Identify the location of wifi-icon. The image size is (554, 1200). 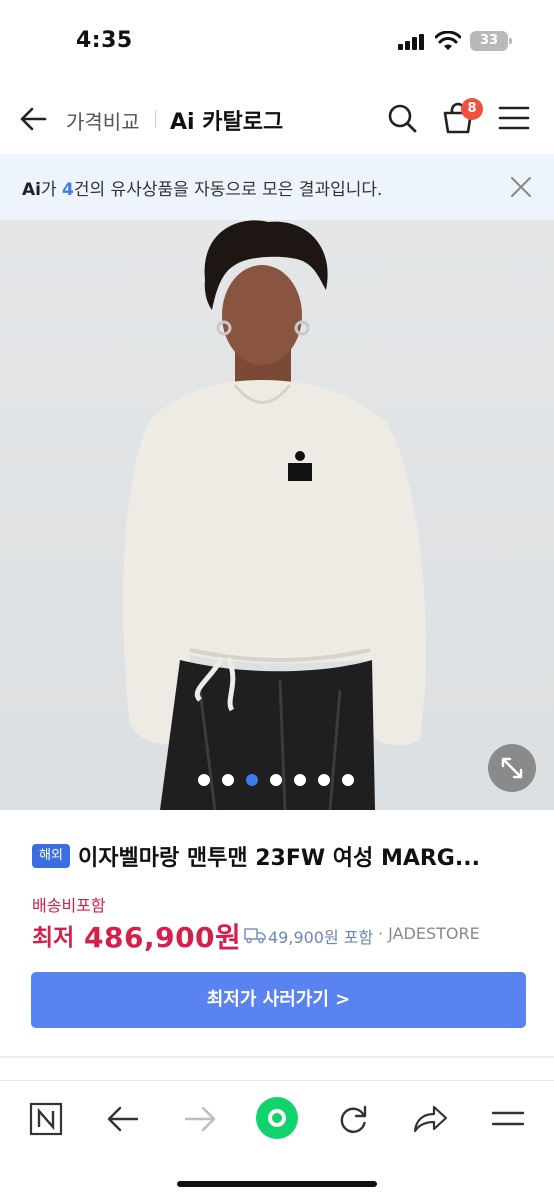
(448, 40).